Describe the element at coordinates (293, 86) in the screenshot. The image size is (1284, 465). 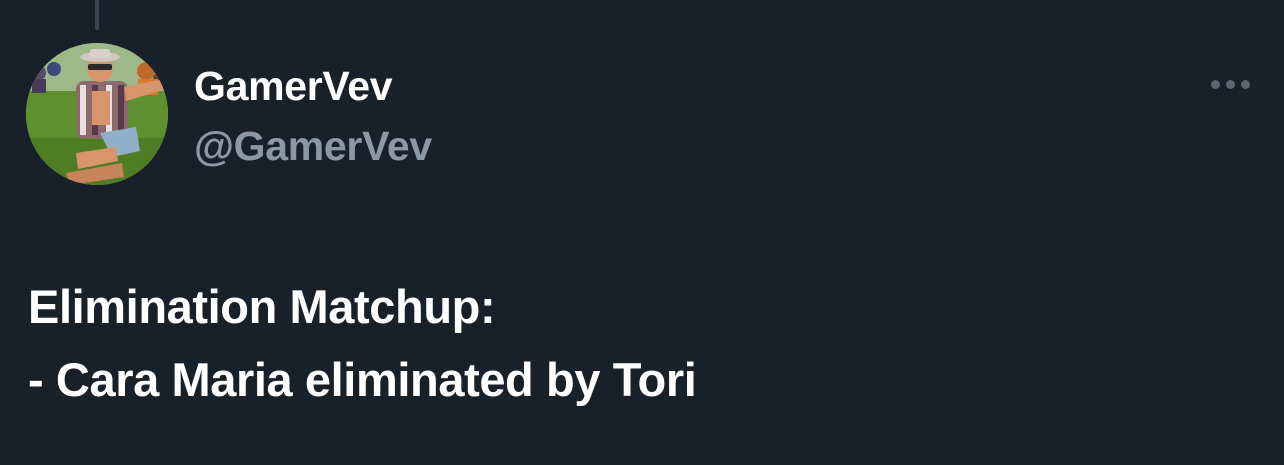
I see `author-display-name: GamerVev` at that location.